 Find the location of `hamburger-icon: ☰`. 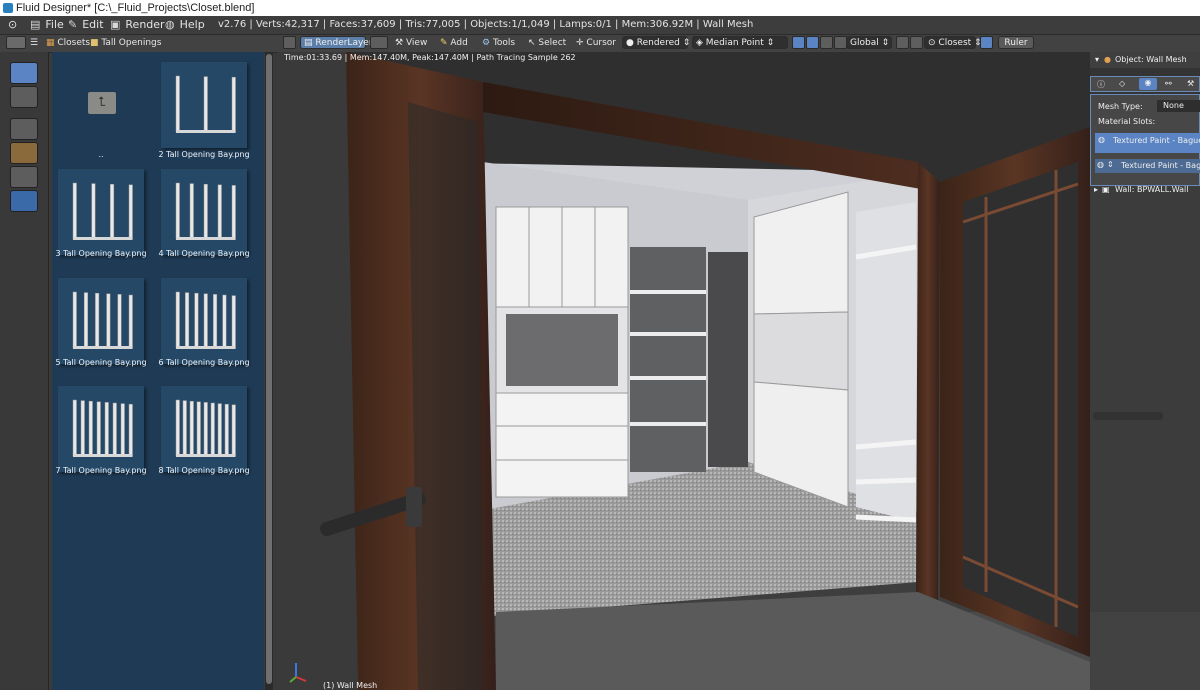

hamburger-icon: ☰ is located at coordinates (34, 43).